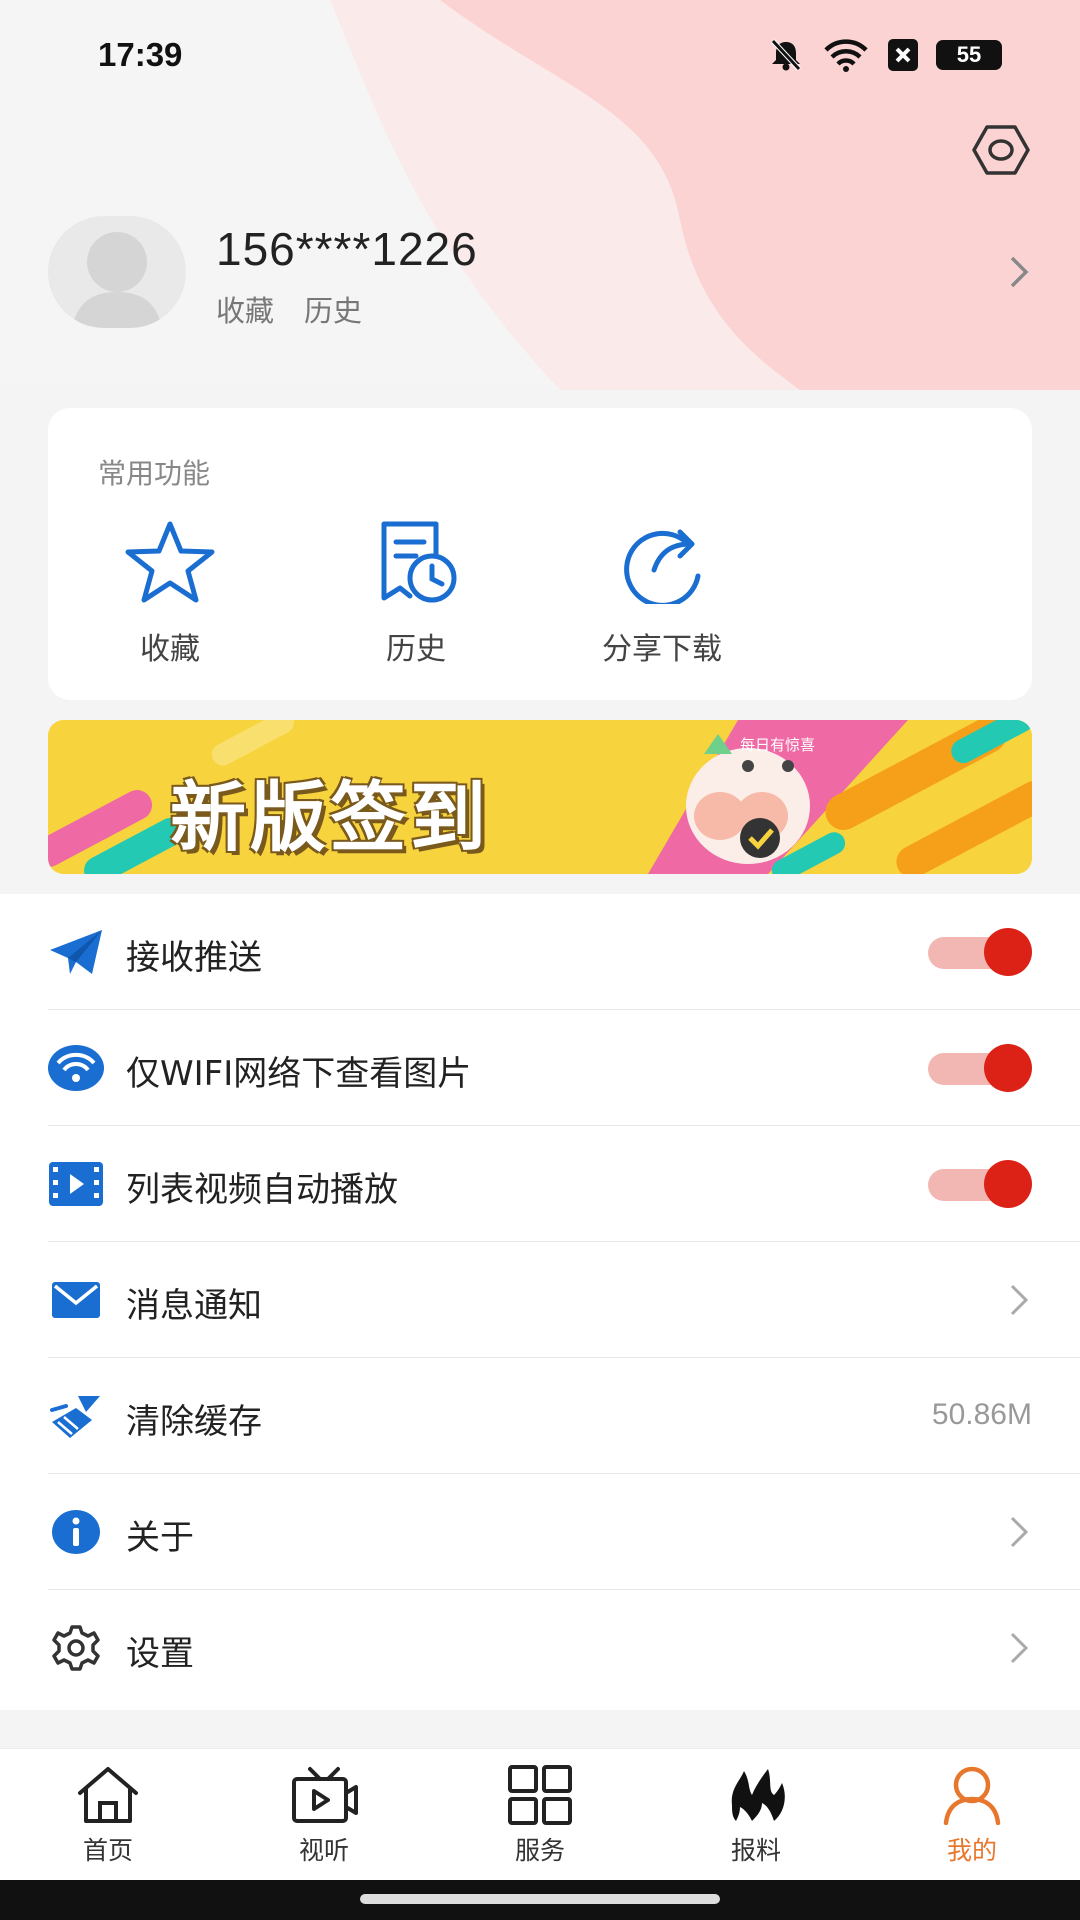  I want to click on grid-icon, so click(540, 1795).